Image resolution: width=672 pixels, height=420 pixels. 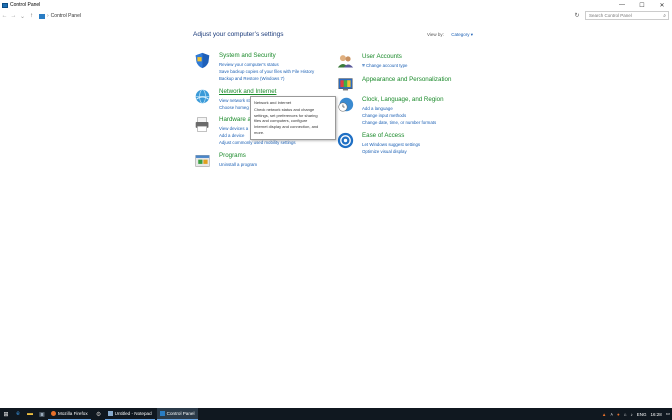 I want to click on appearance-title: Appearance and Personalization, so click(x=406, y=79).